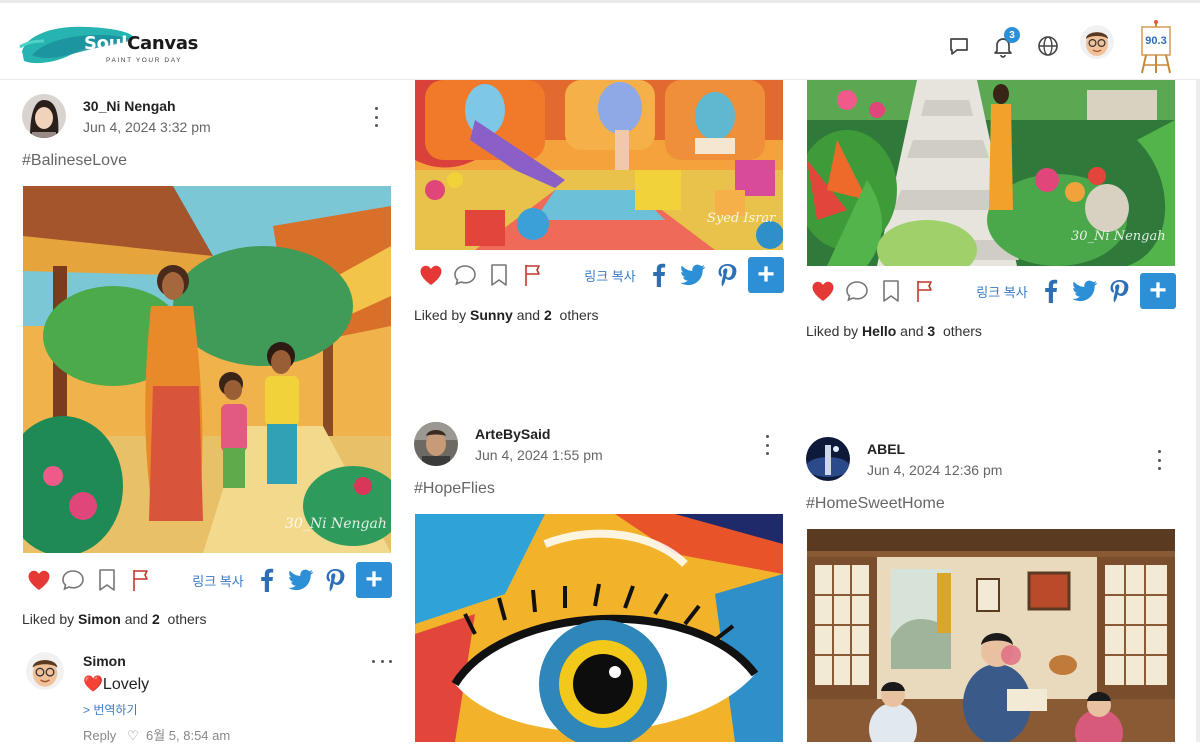 The height and width of the screenshot is (744, 1200). Describe the element at coordinates (48, 619) in the screenshot. I see `liked-prefix: Liked by` at that location.